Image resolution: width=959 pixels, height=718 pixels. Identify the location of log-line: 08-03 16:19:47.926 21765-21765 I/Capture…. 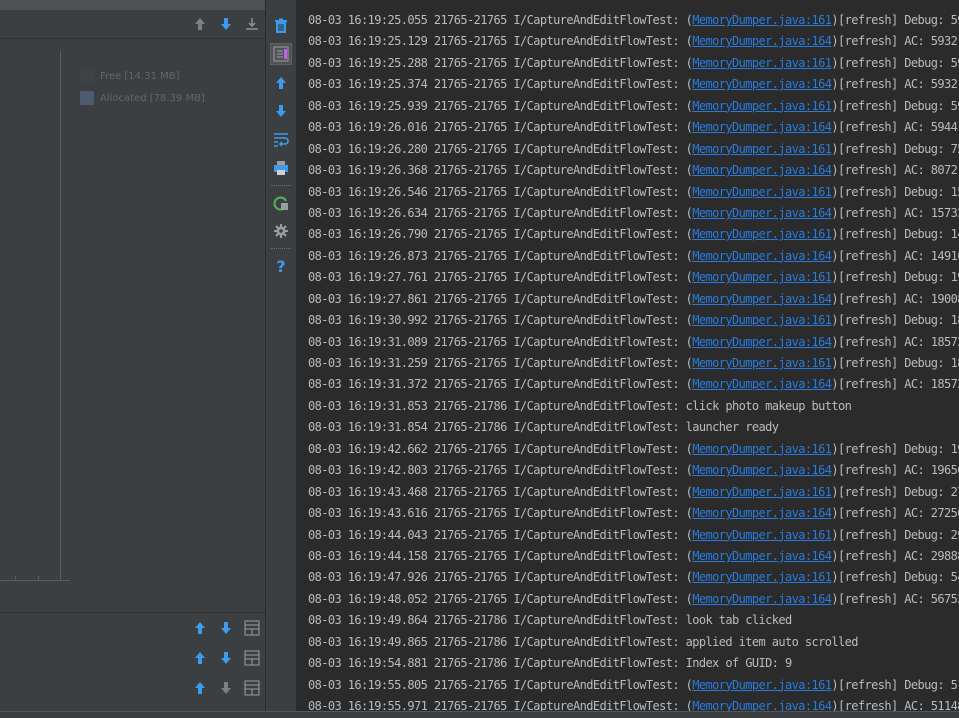
(633, 577).